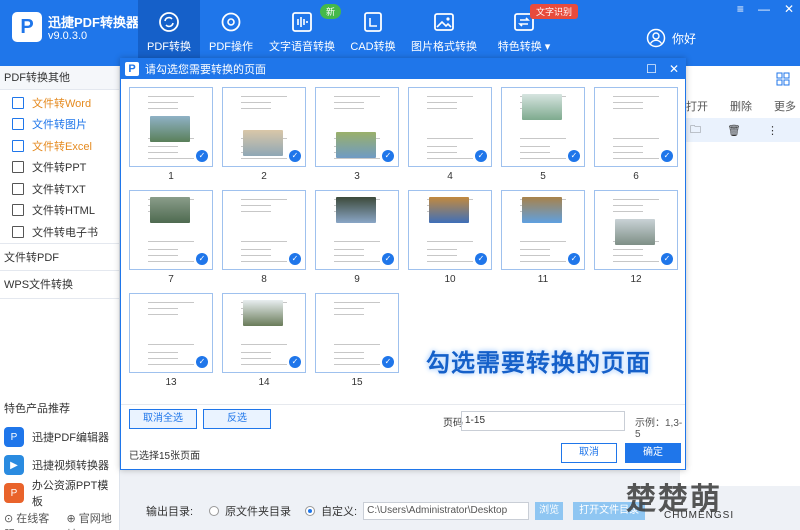  Describe the element at coordinates (764, 9) in the screenshot. I see `minimize-button: —` at that location.